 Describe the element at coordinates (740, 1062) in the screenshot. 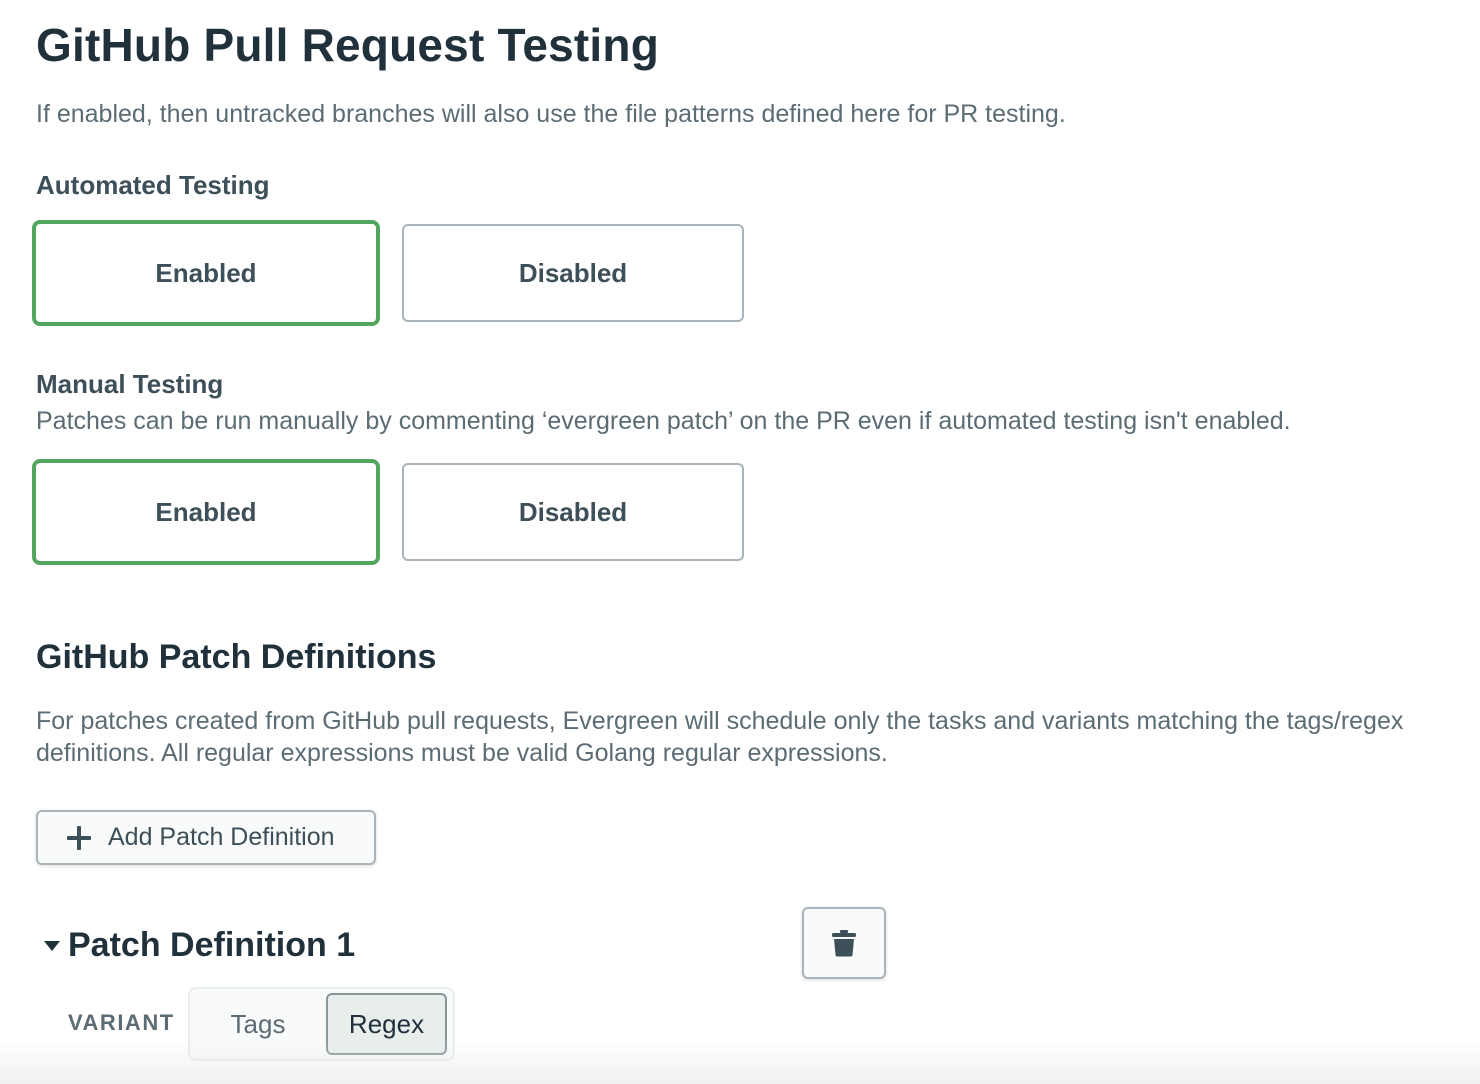

I see `scroll-fade` at that location.